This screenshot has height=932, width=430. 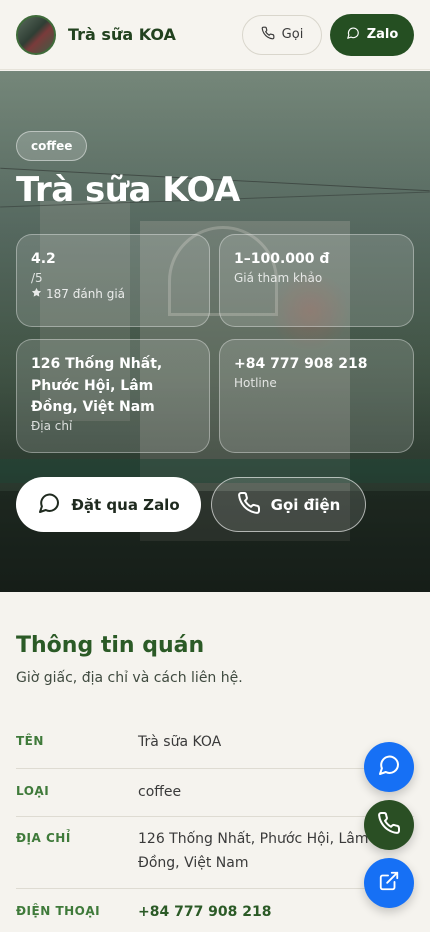 What do you see at coordinates (52, 146) in the screenshot?
I see `category-chip: coffee` at bounding box center [52, 146].